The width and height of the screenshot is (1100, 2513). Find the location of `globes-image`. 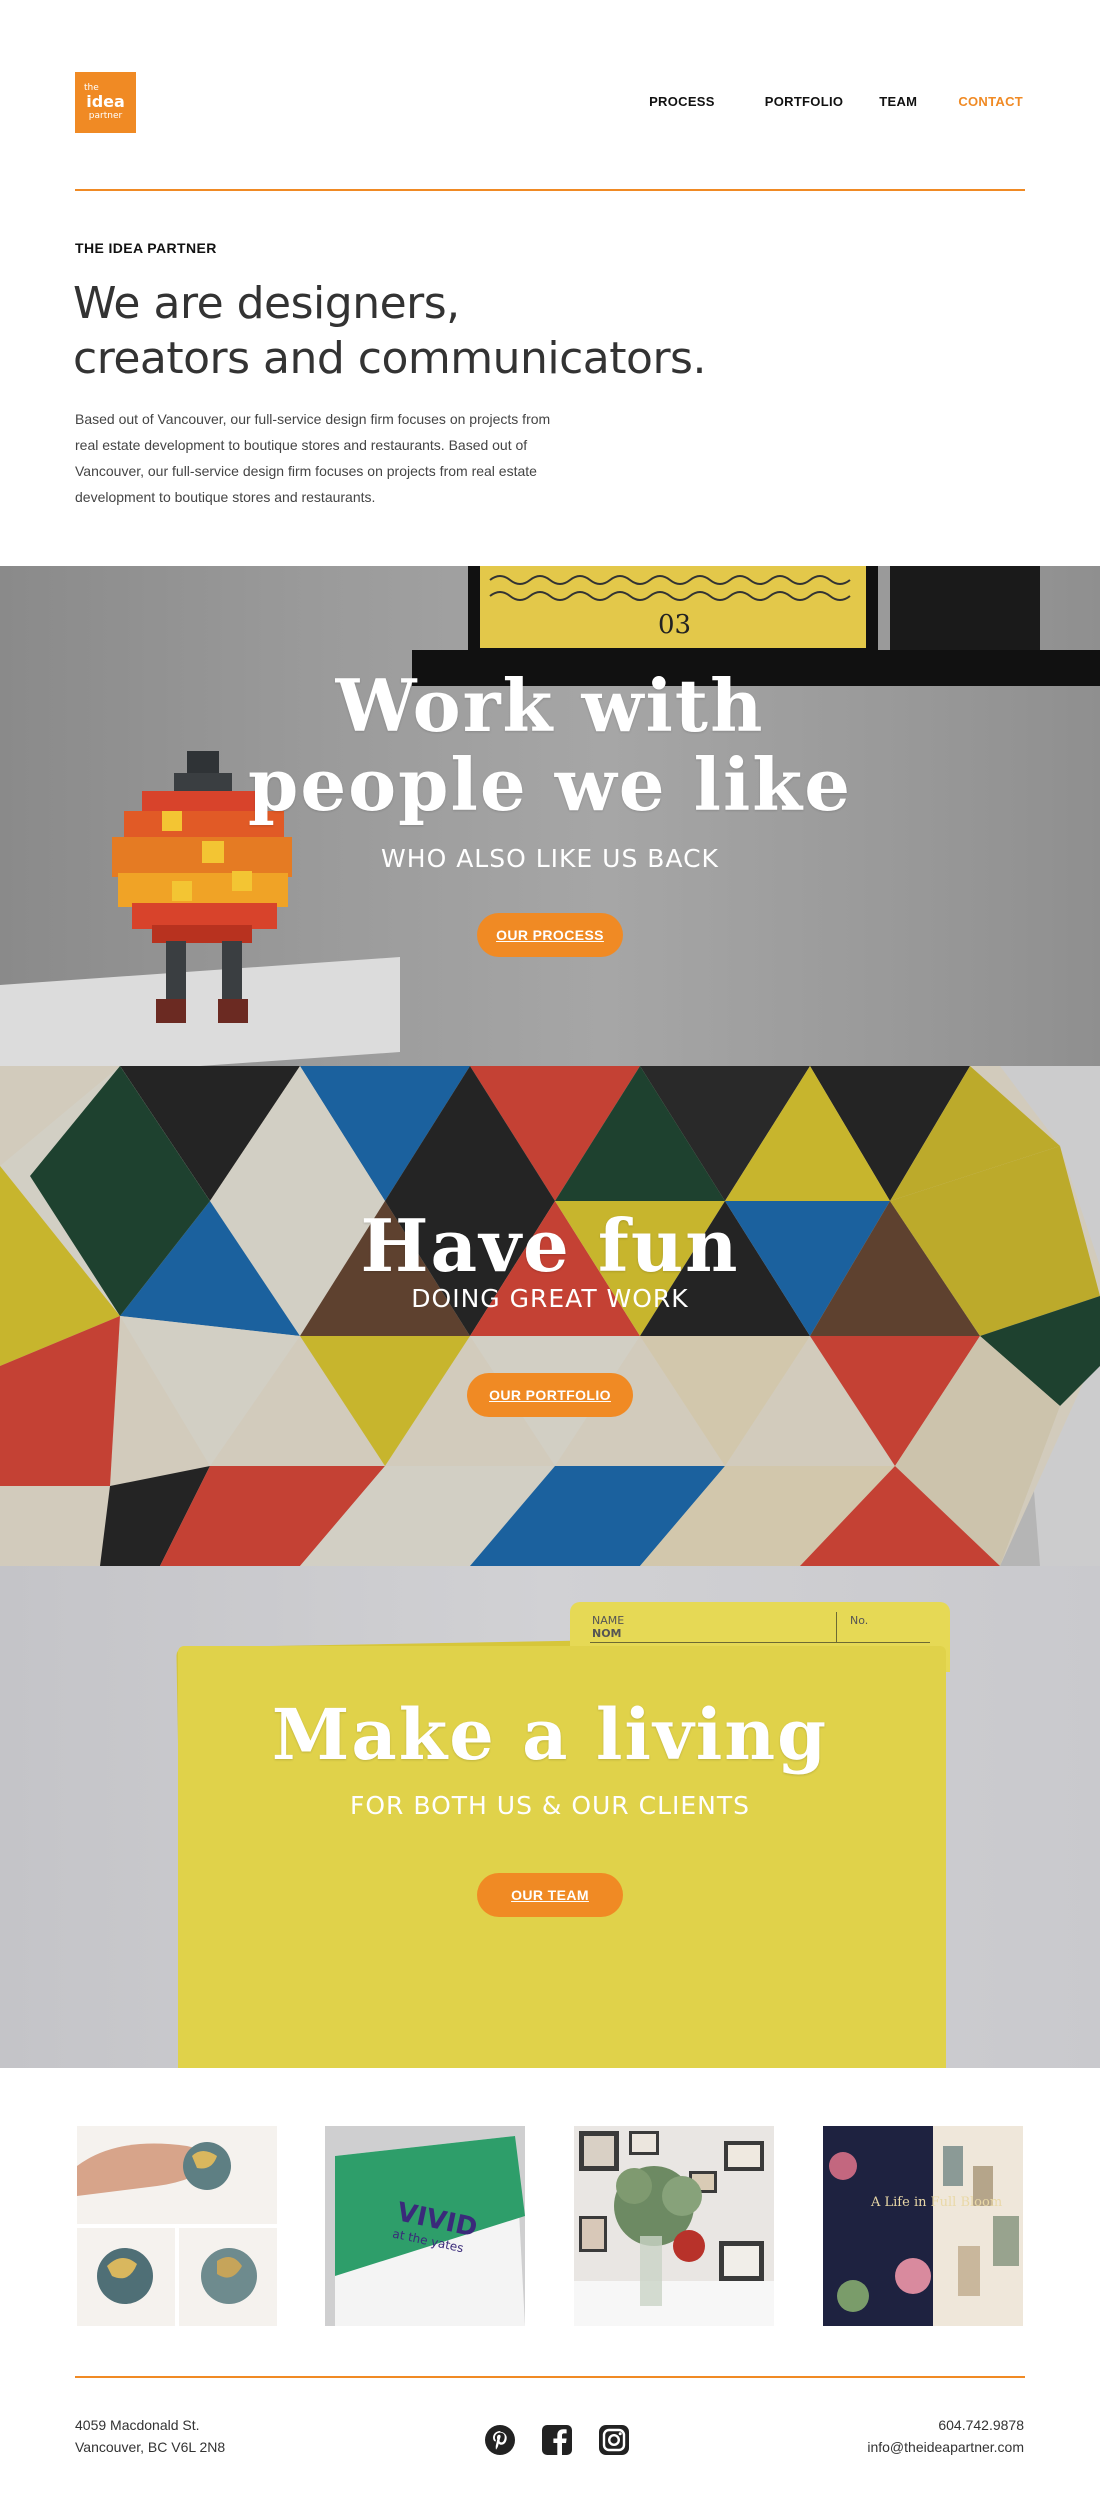

globes-image is located at coordinates (177, 2226).